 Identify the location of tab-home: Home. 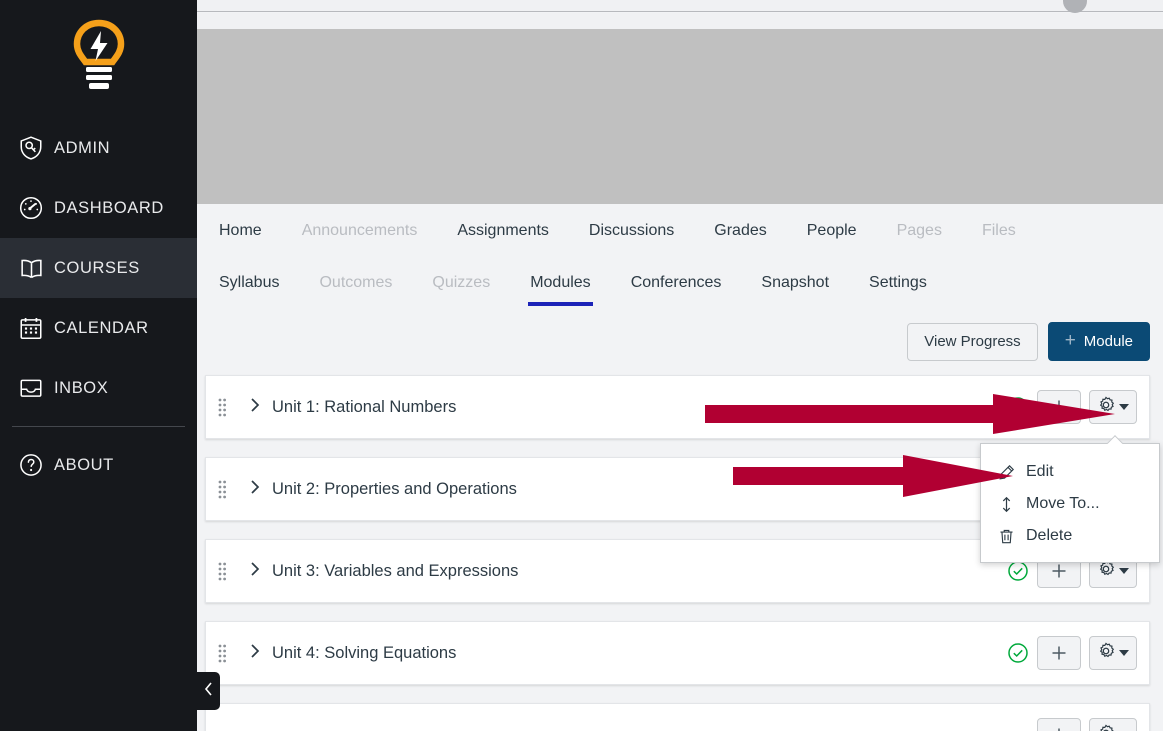
(251, 238).